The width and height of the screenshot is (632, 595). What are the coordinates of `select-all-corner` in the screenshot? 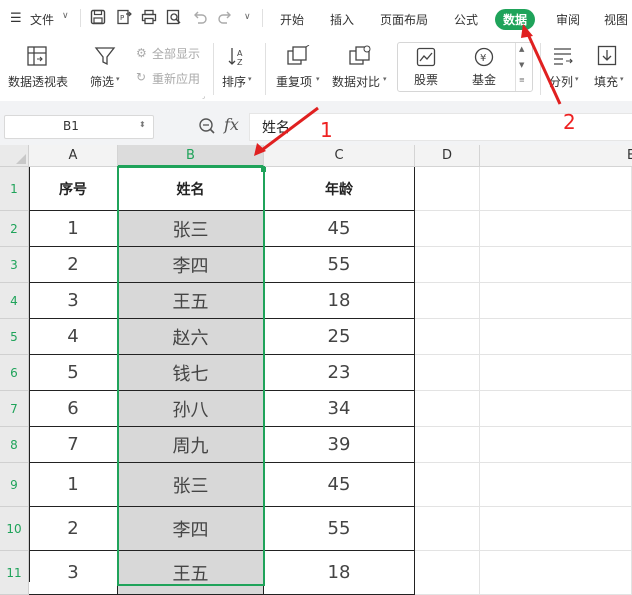 It's located at (14, 156).